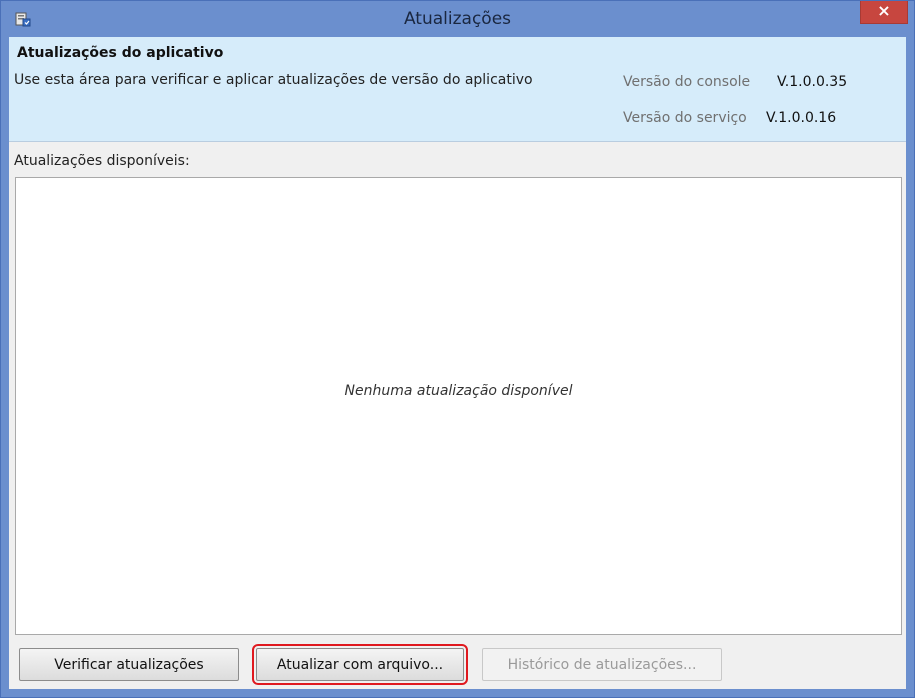  I want to click on service-version-label: Versão do serviço, so click(685, 118).